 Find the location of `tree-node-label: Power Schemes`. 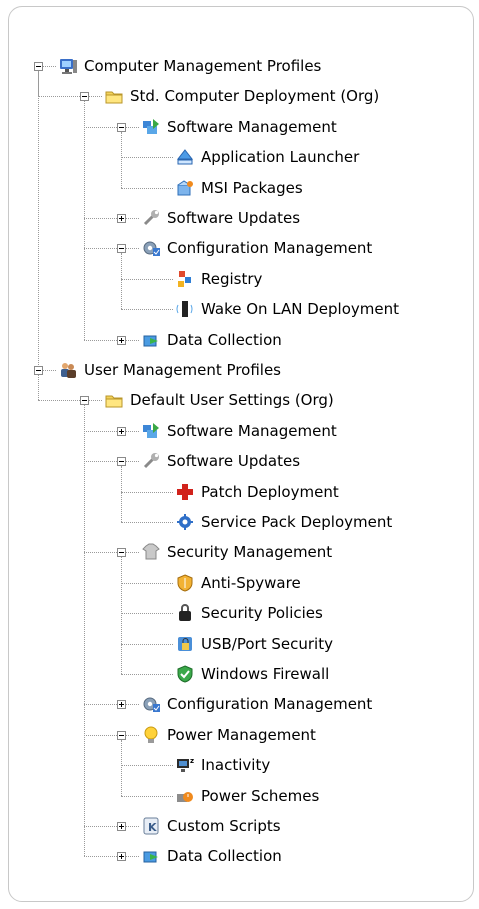

tree-node-label: Power Schemes is located at coordinates (260, 796).